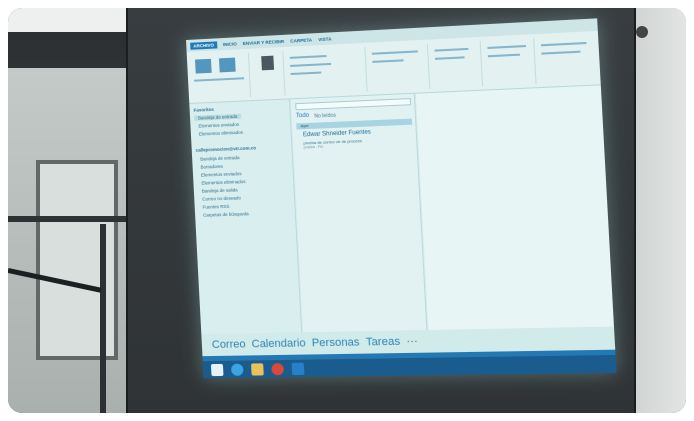 Image resolution: width=694 pixels, height=421 pixels. What do you see at coordinates (216, 207) in the screenshot?
I see `folder-rss: Fuentes RSS` at bounding box center [216, 207].